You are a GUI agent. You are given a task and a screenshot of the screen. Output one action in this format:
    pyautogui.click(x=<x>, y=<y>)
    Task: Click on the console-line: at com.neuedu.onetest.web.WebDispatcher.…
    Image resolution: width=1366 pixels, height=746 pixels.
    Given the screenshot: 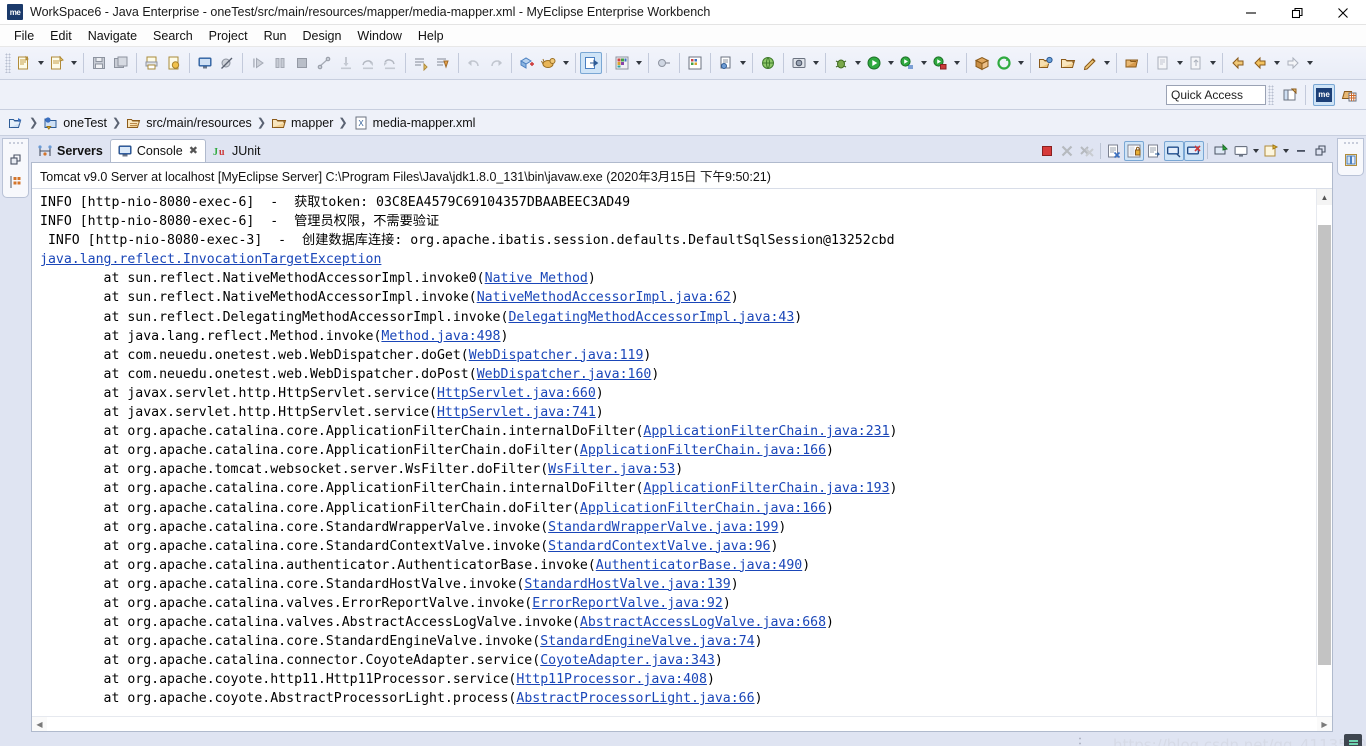 What is the action you would take?
    pyautogui.click(x=678, y=374)
    